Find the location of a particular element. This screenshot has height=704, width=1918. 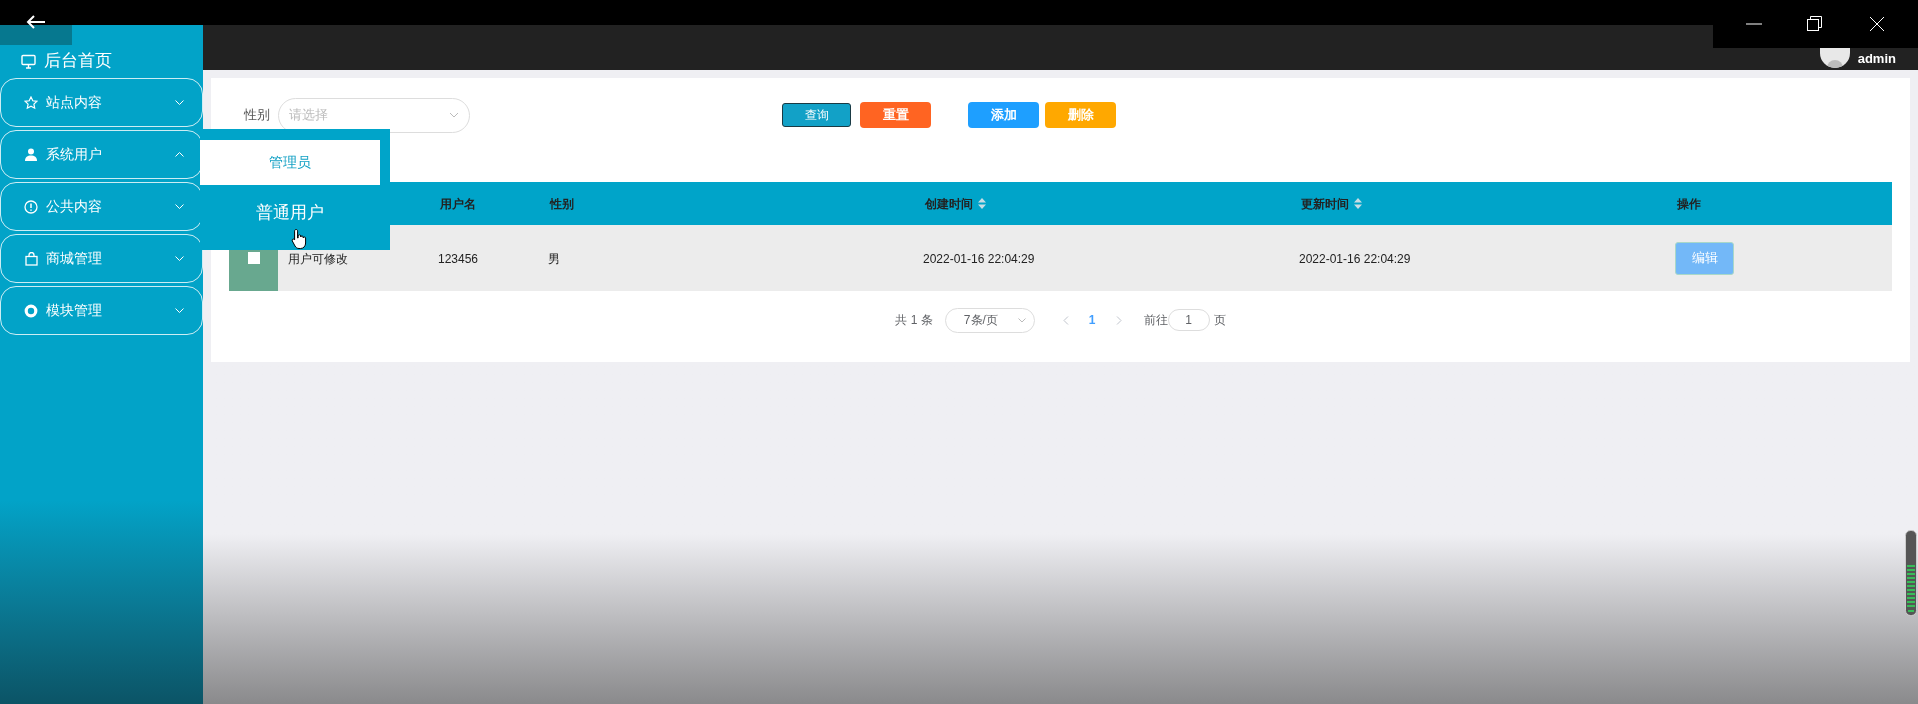

filter-label: 性别 is located at coordinates (257, 115).